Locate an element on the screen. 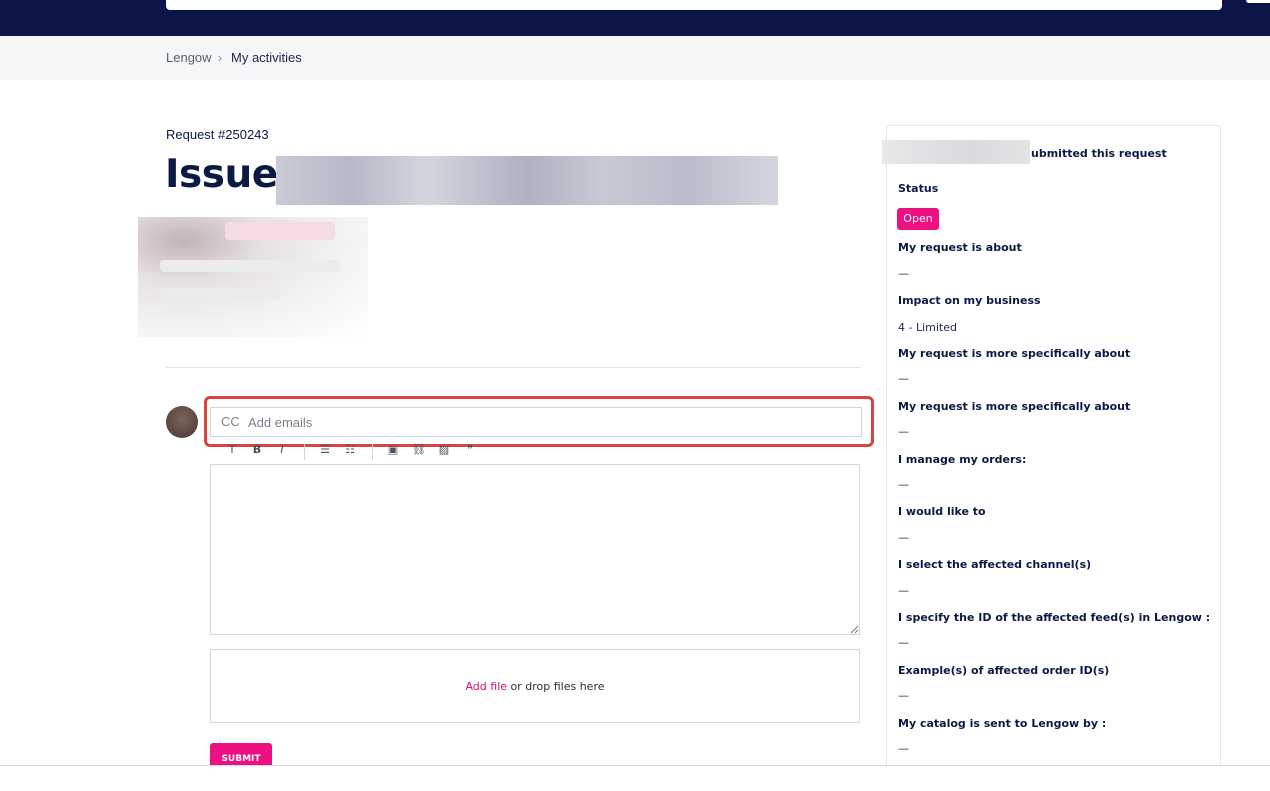  field-label: My request is about is located at coordinates (960, 247).